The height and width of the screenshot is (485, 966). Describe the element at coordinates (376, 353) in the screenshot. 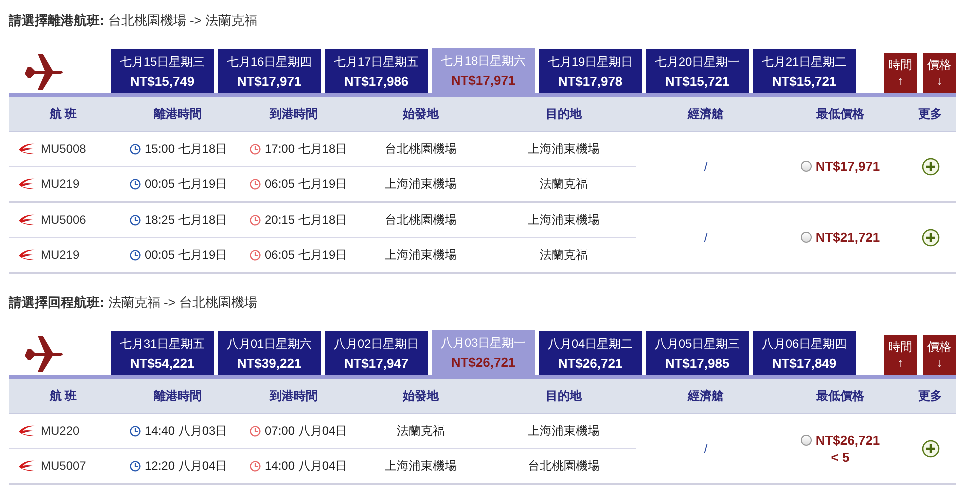

I see `date-tab: 八月02日星期日 NT$17,947` at that location.